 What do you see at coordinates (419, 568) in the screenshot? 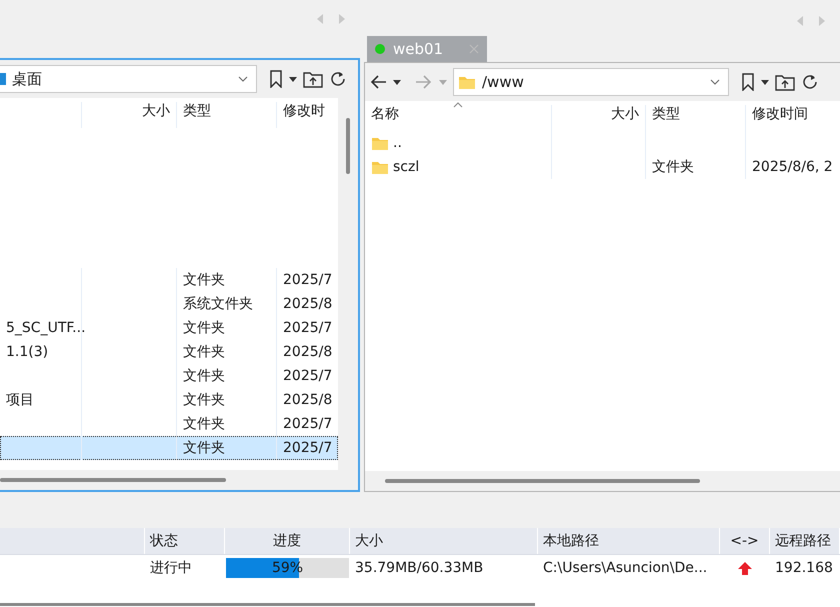
I see `transfer-size: 35.79MB/60.33MB` at bounding box center [419, 568].